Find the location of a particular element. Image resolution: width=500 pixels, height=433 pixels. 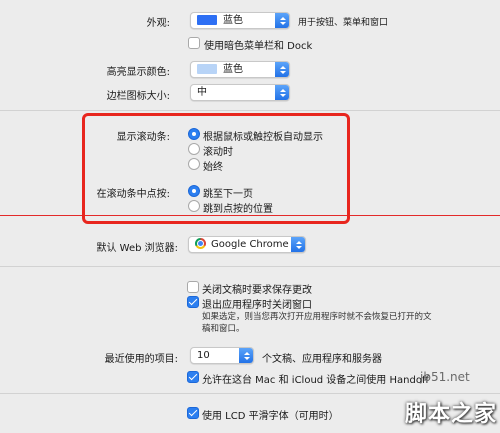

highlight-label: 高亮显示颜色: is located at coordinates (138, 72).